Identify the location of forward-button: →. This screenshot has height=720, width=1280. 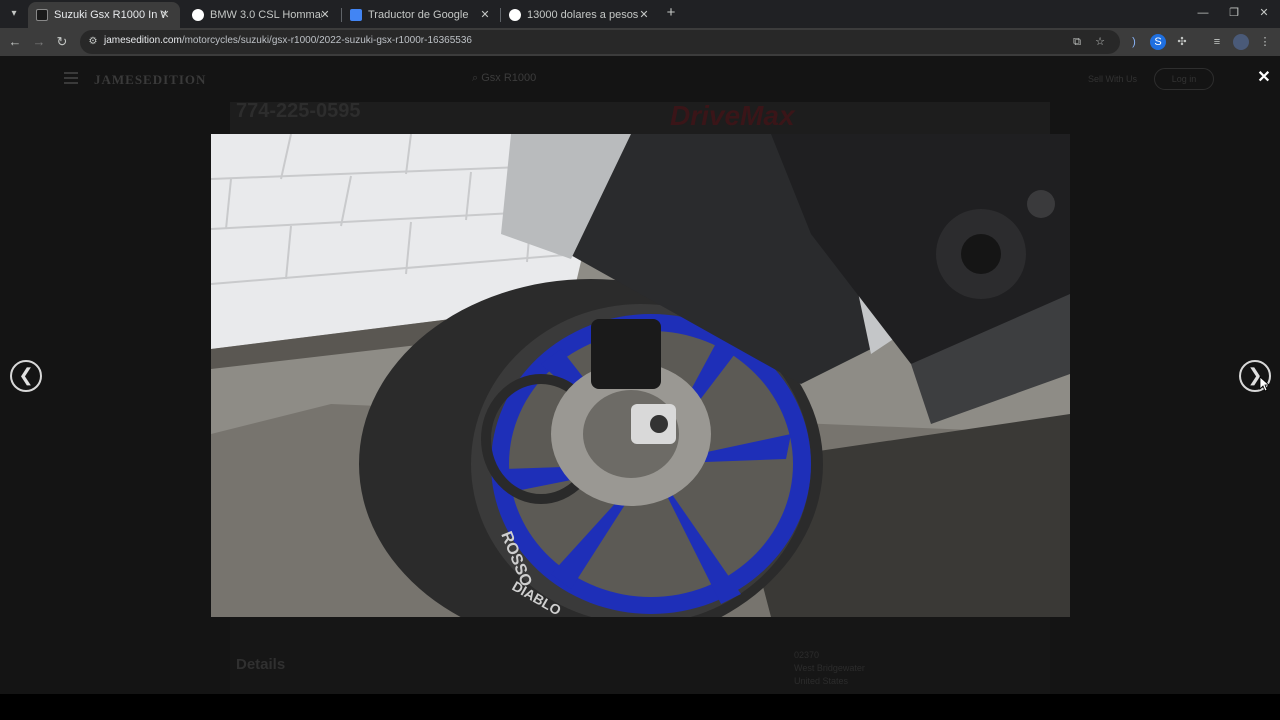
(39, 42).